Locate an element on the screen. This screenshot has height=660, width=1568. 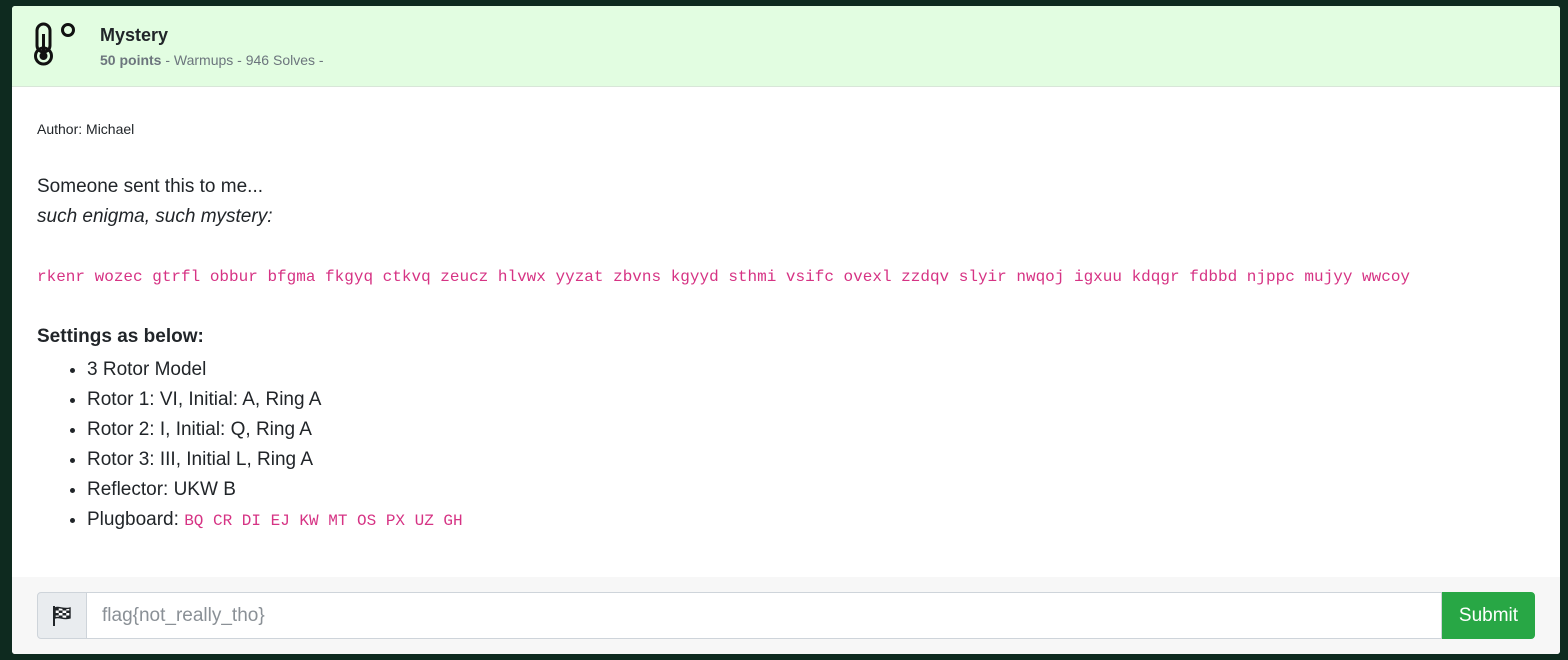
settings-item: 3 Rotor Model is located at coordinates (275, 370).